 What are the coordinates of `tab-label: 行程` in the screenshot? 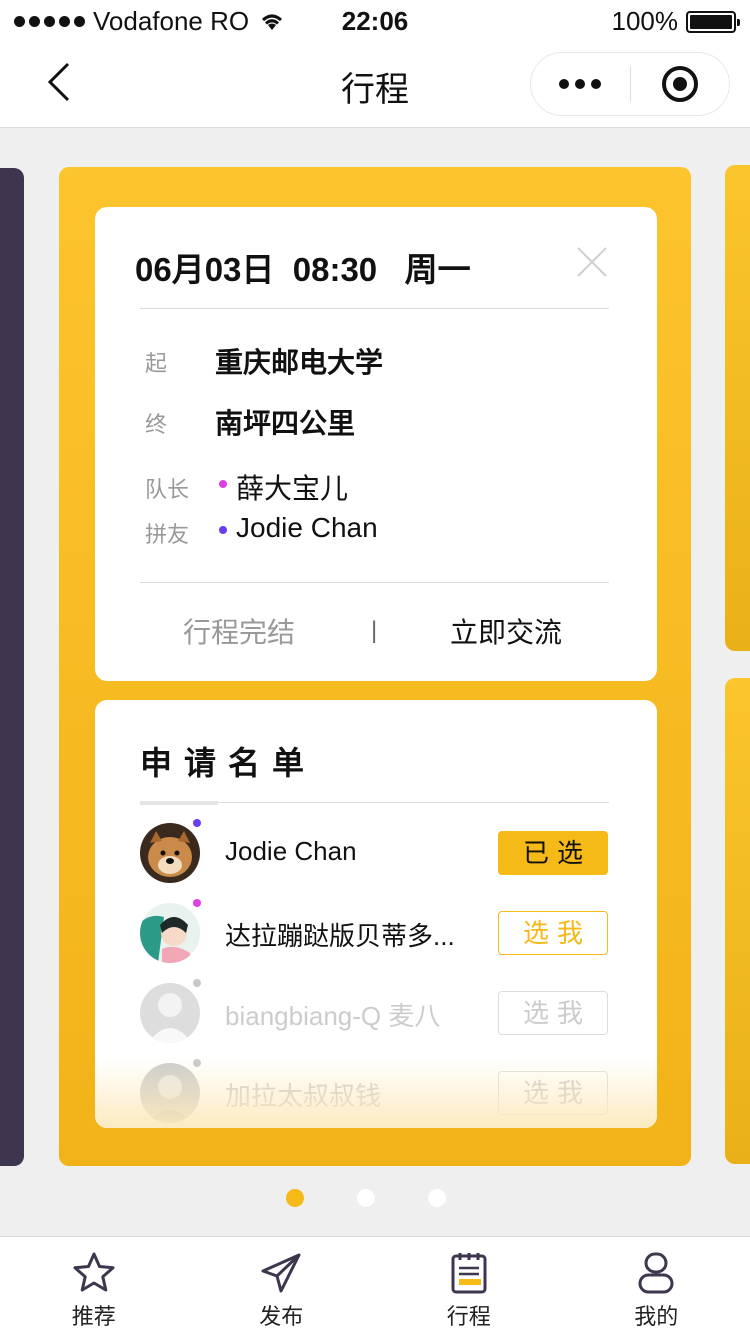 It's located at (468, 1316).